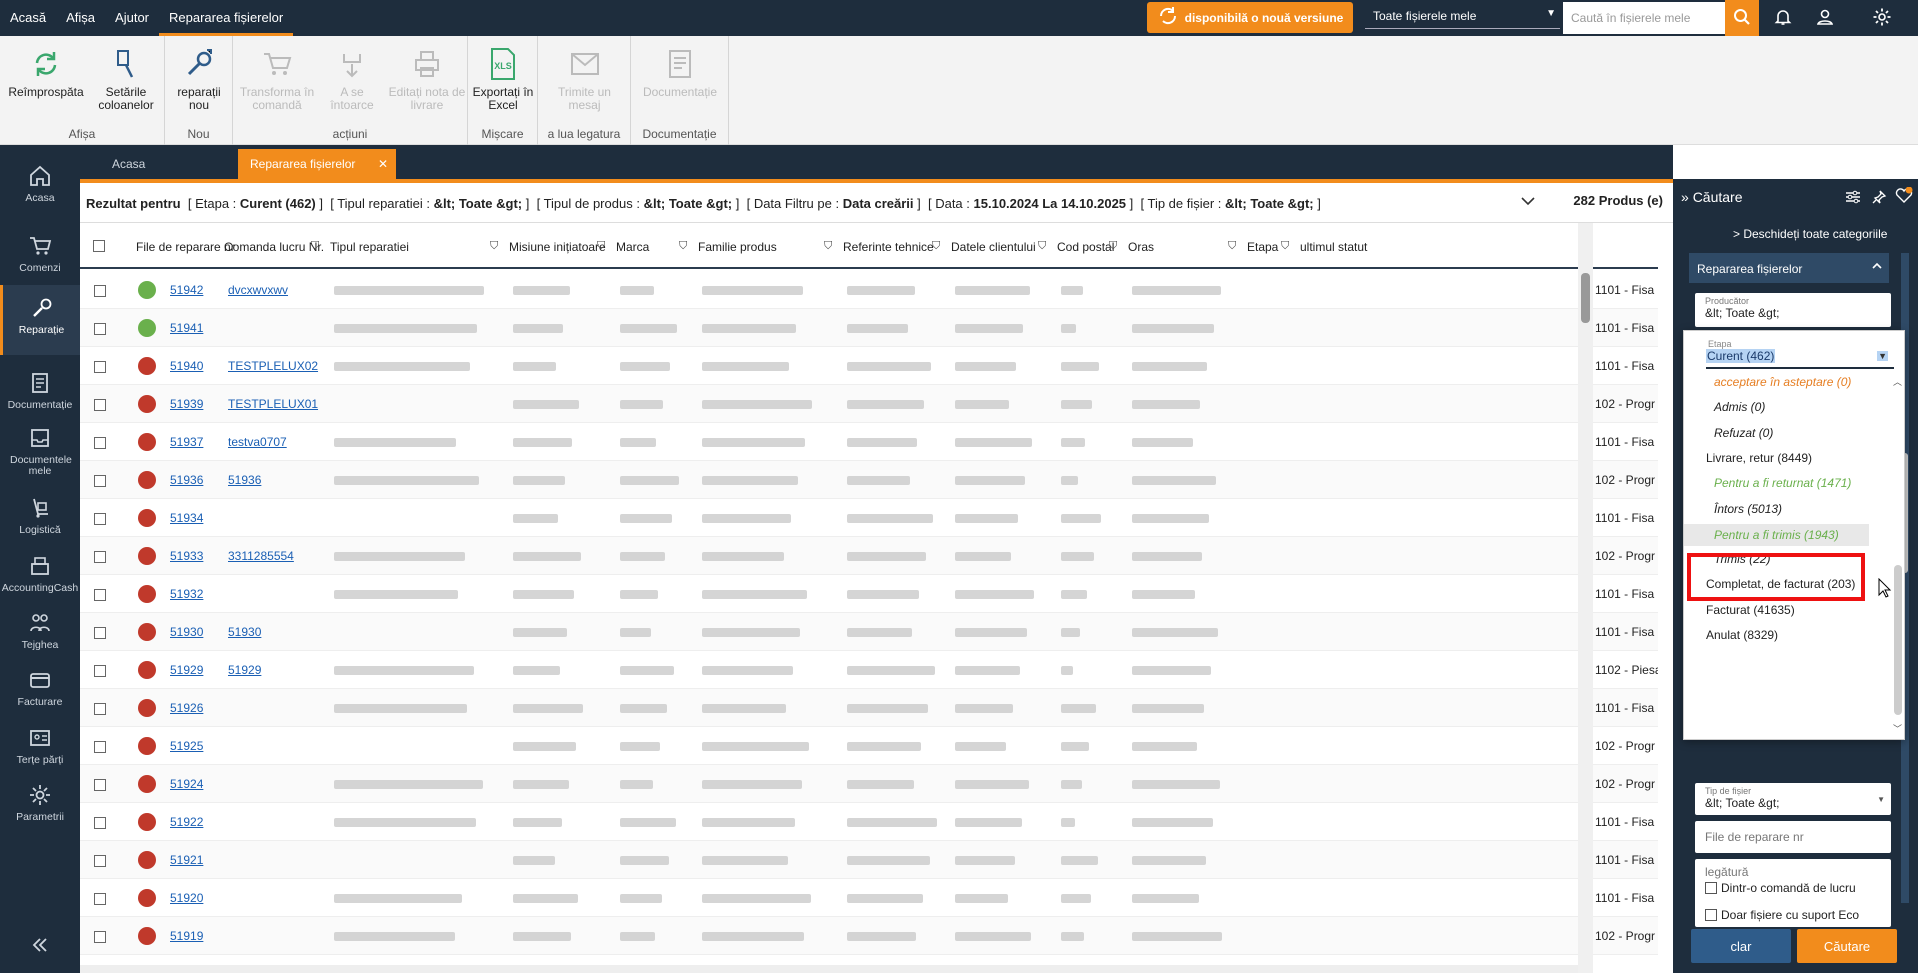 This screenshot has height=973, width=1918. I want to click on search-submit-button: Căutare, so click(1847, 946).